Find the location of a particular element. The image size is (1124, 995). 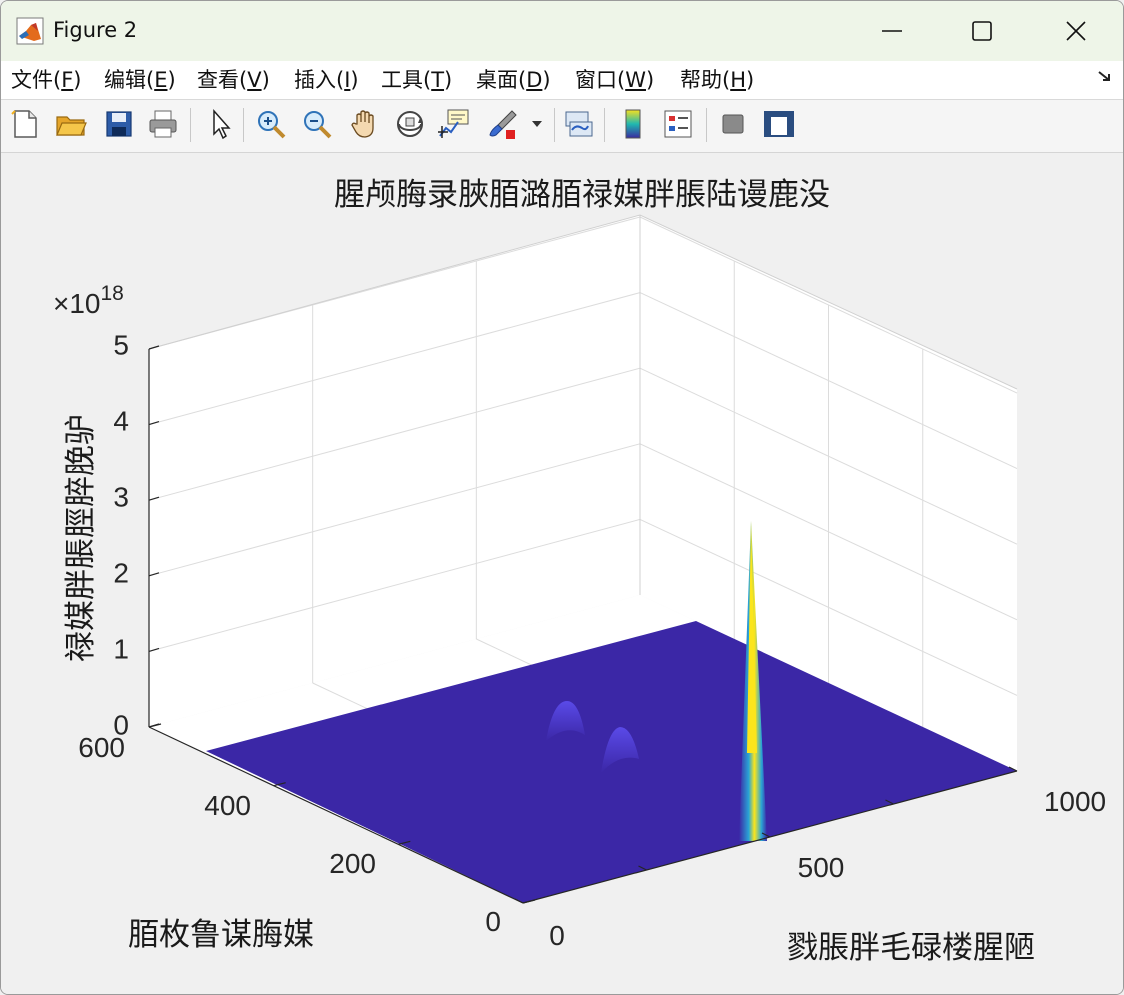

minimize-button is located at coordinates (892, 31).